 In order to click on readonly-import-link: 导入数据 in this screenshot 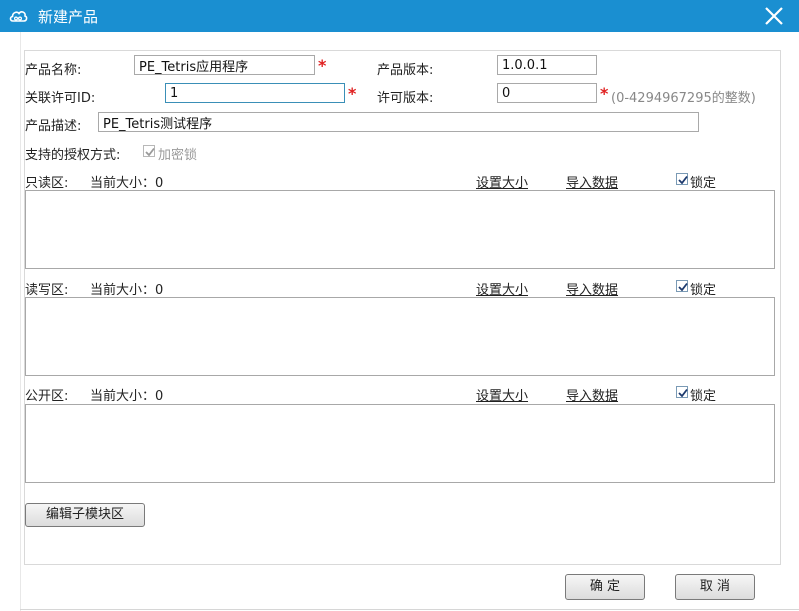, I will do `click(592, 181)`.